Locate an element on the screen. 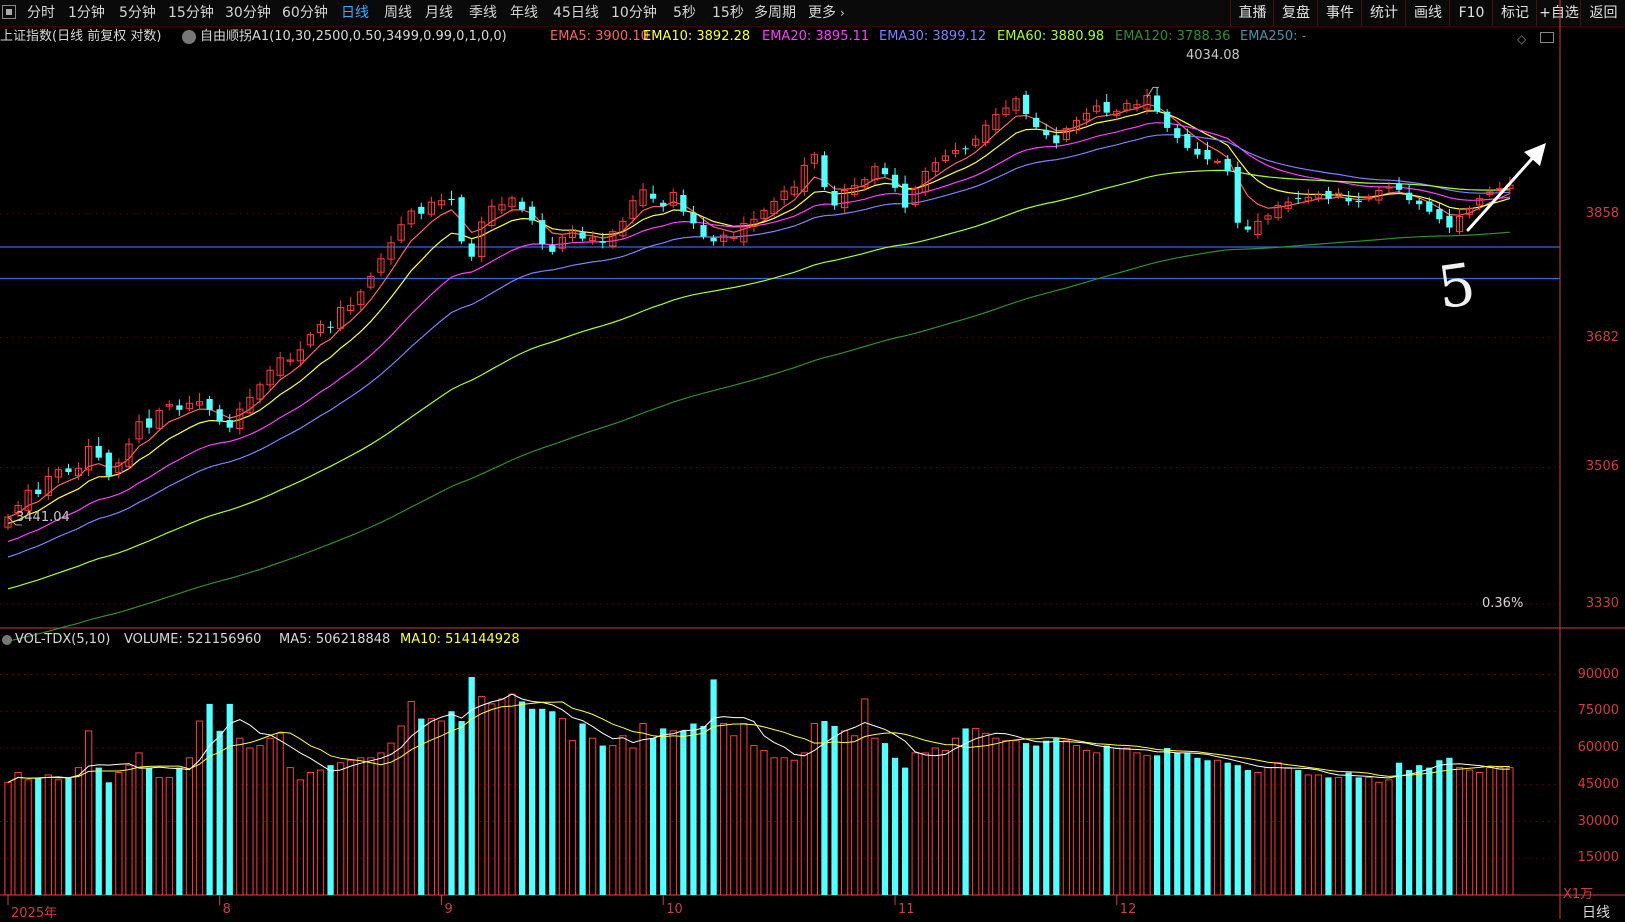 Image resolution: width=1625 pixels, height=922 pixels. volume-tick-5: 15000 is located at coordinates (1598, 858).